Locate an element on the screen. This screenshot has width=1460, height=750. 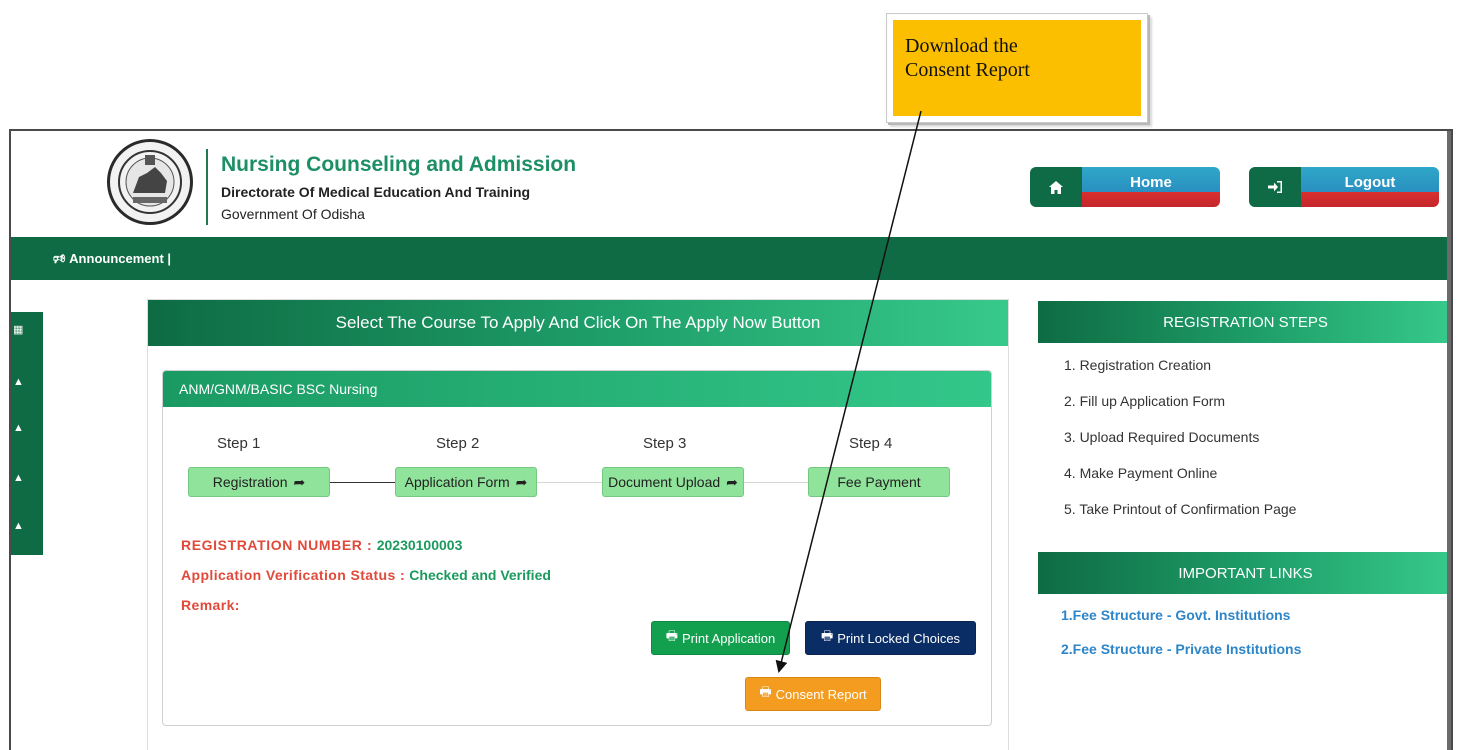
step-fee-payment-button: Fee Payment is located at coordinates (879, 482).